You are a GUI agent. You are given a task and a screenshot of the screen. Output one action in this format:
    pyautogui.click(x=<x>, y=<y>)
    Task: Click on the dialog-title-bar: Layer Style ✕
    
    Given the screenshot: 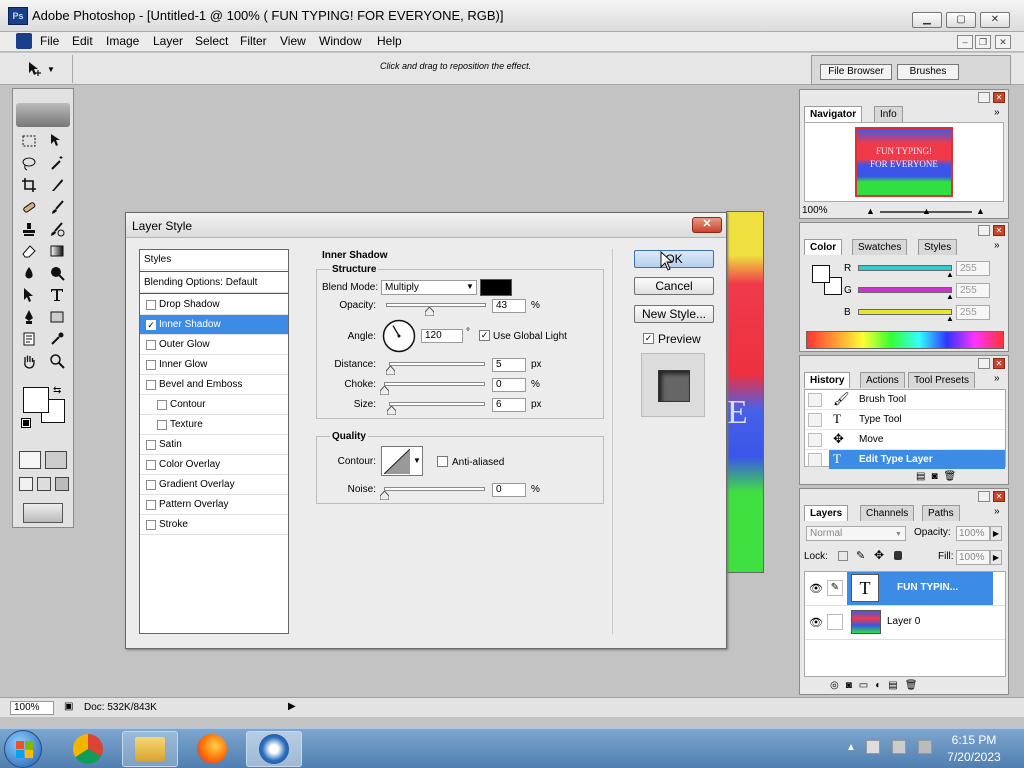 What is the action you would take?
    pyautogui.click(x=426, y=225)
    